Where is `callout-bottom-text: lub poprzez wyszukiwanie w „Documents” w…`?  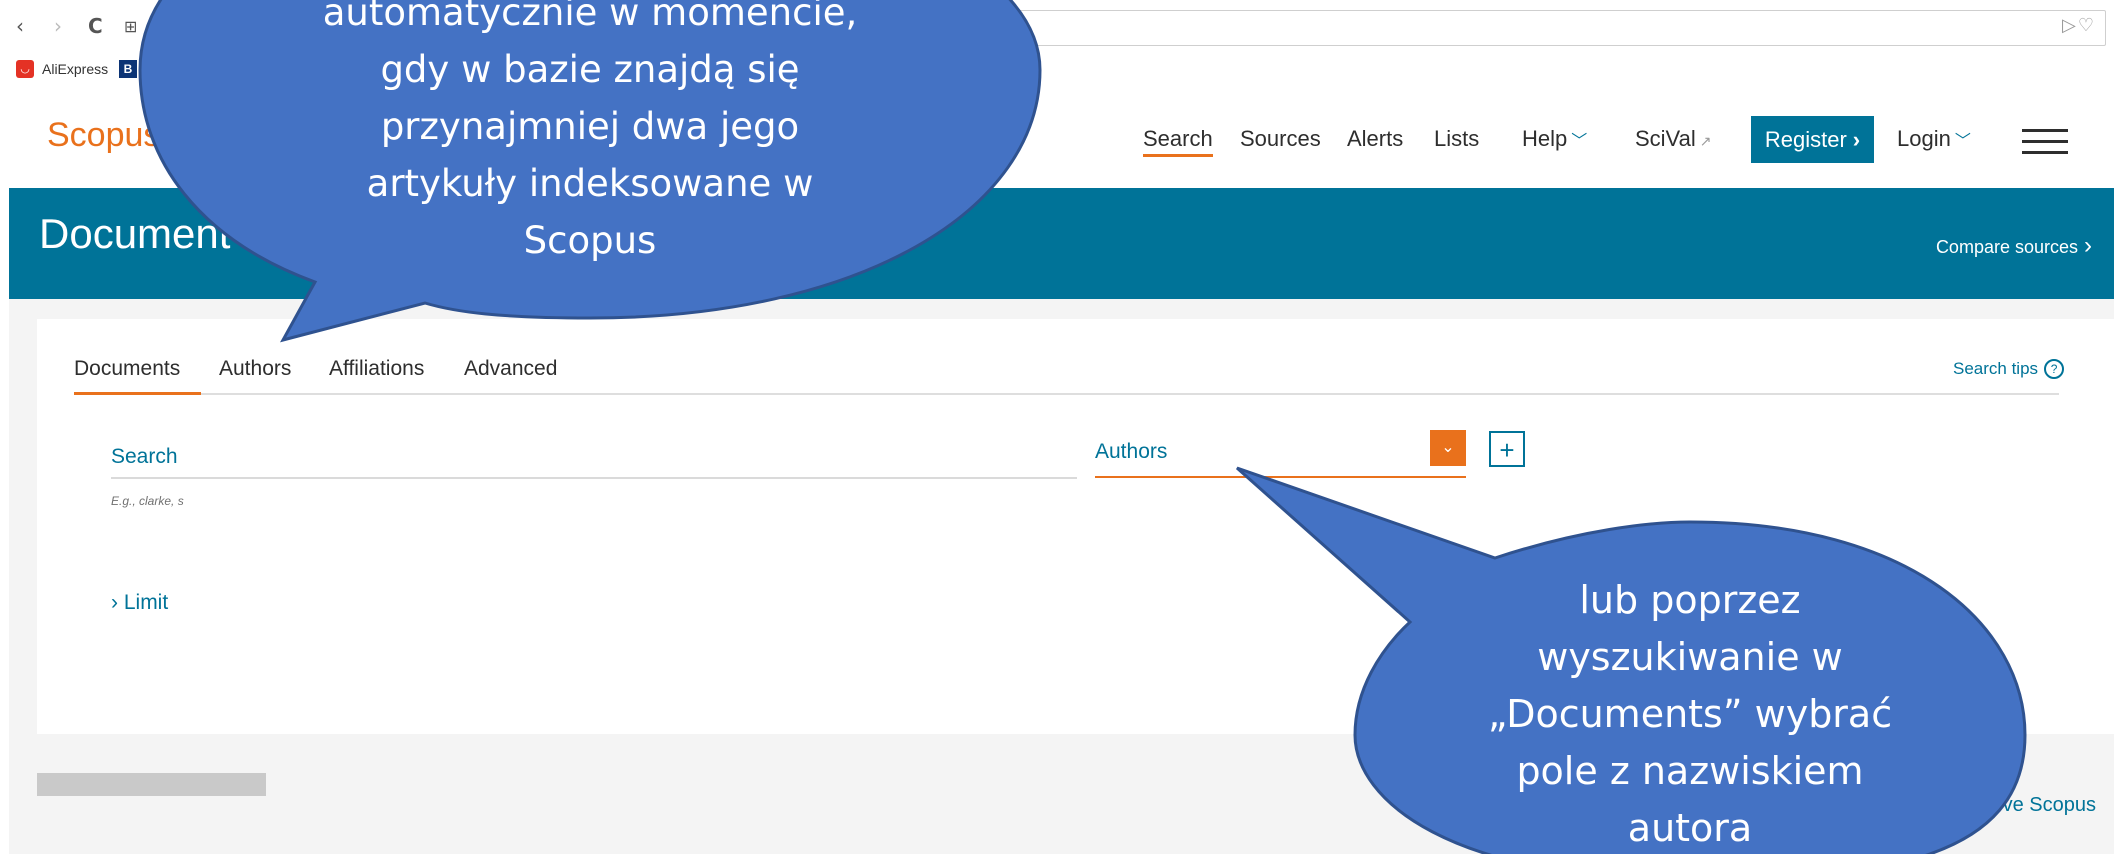 callout-bottom-text: lub poprzez wyszukiwanie w „Documents” w… is located at coordinates (1690, 714).